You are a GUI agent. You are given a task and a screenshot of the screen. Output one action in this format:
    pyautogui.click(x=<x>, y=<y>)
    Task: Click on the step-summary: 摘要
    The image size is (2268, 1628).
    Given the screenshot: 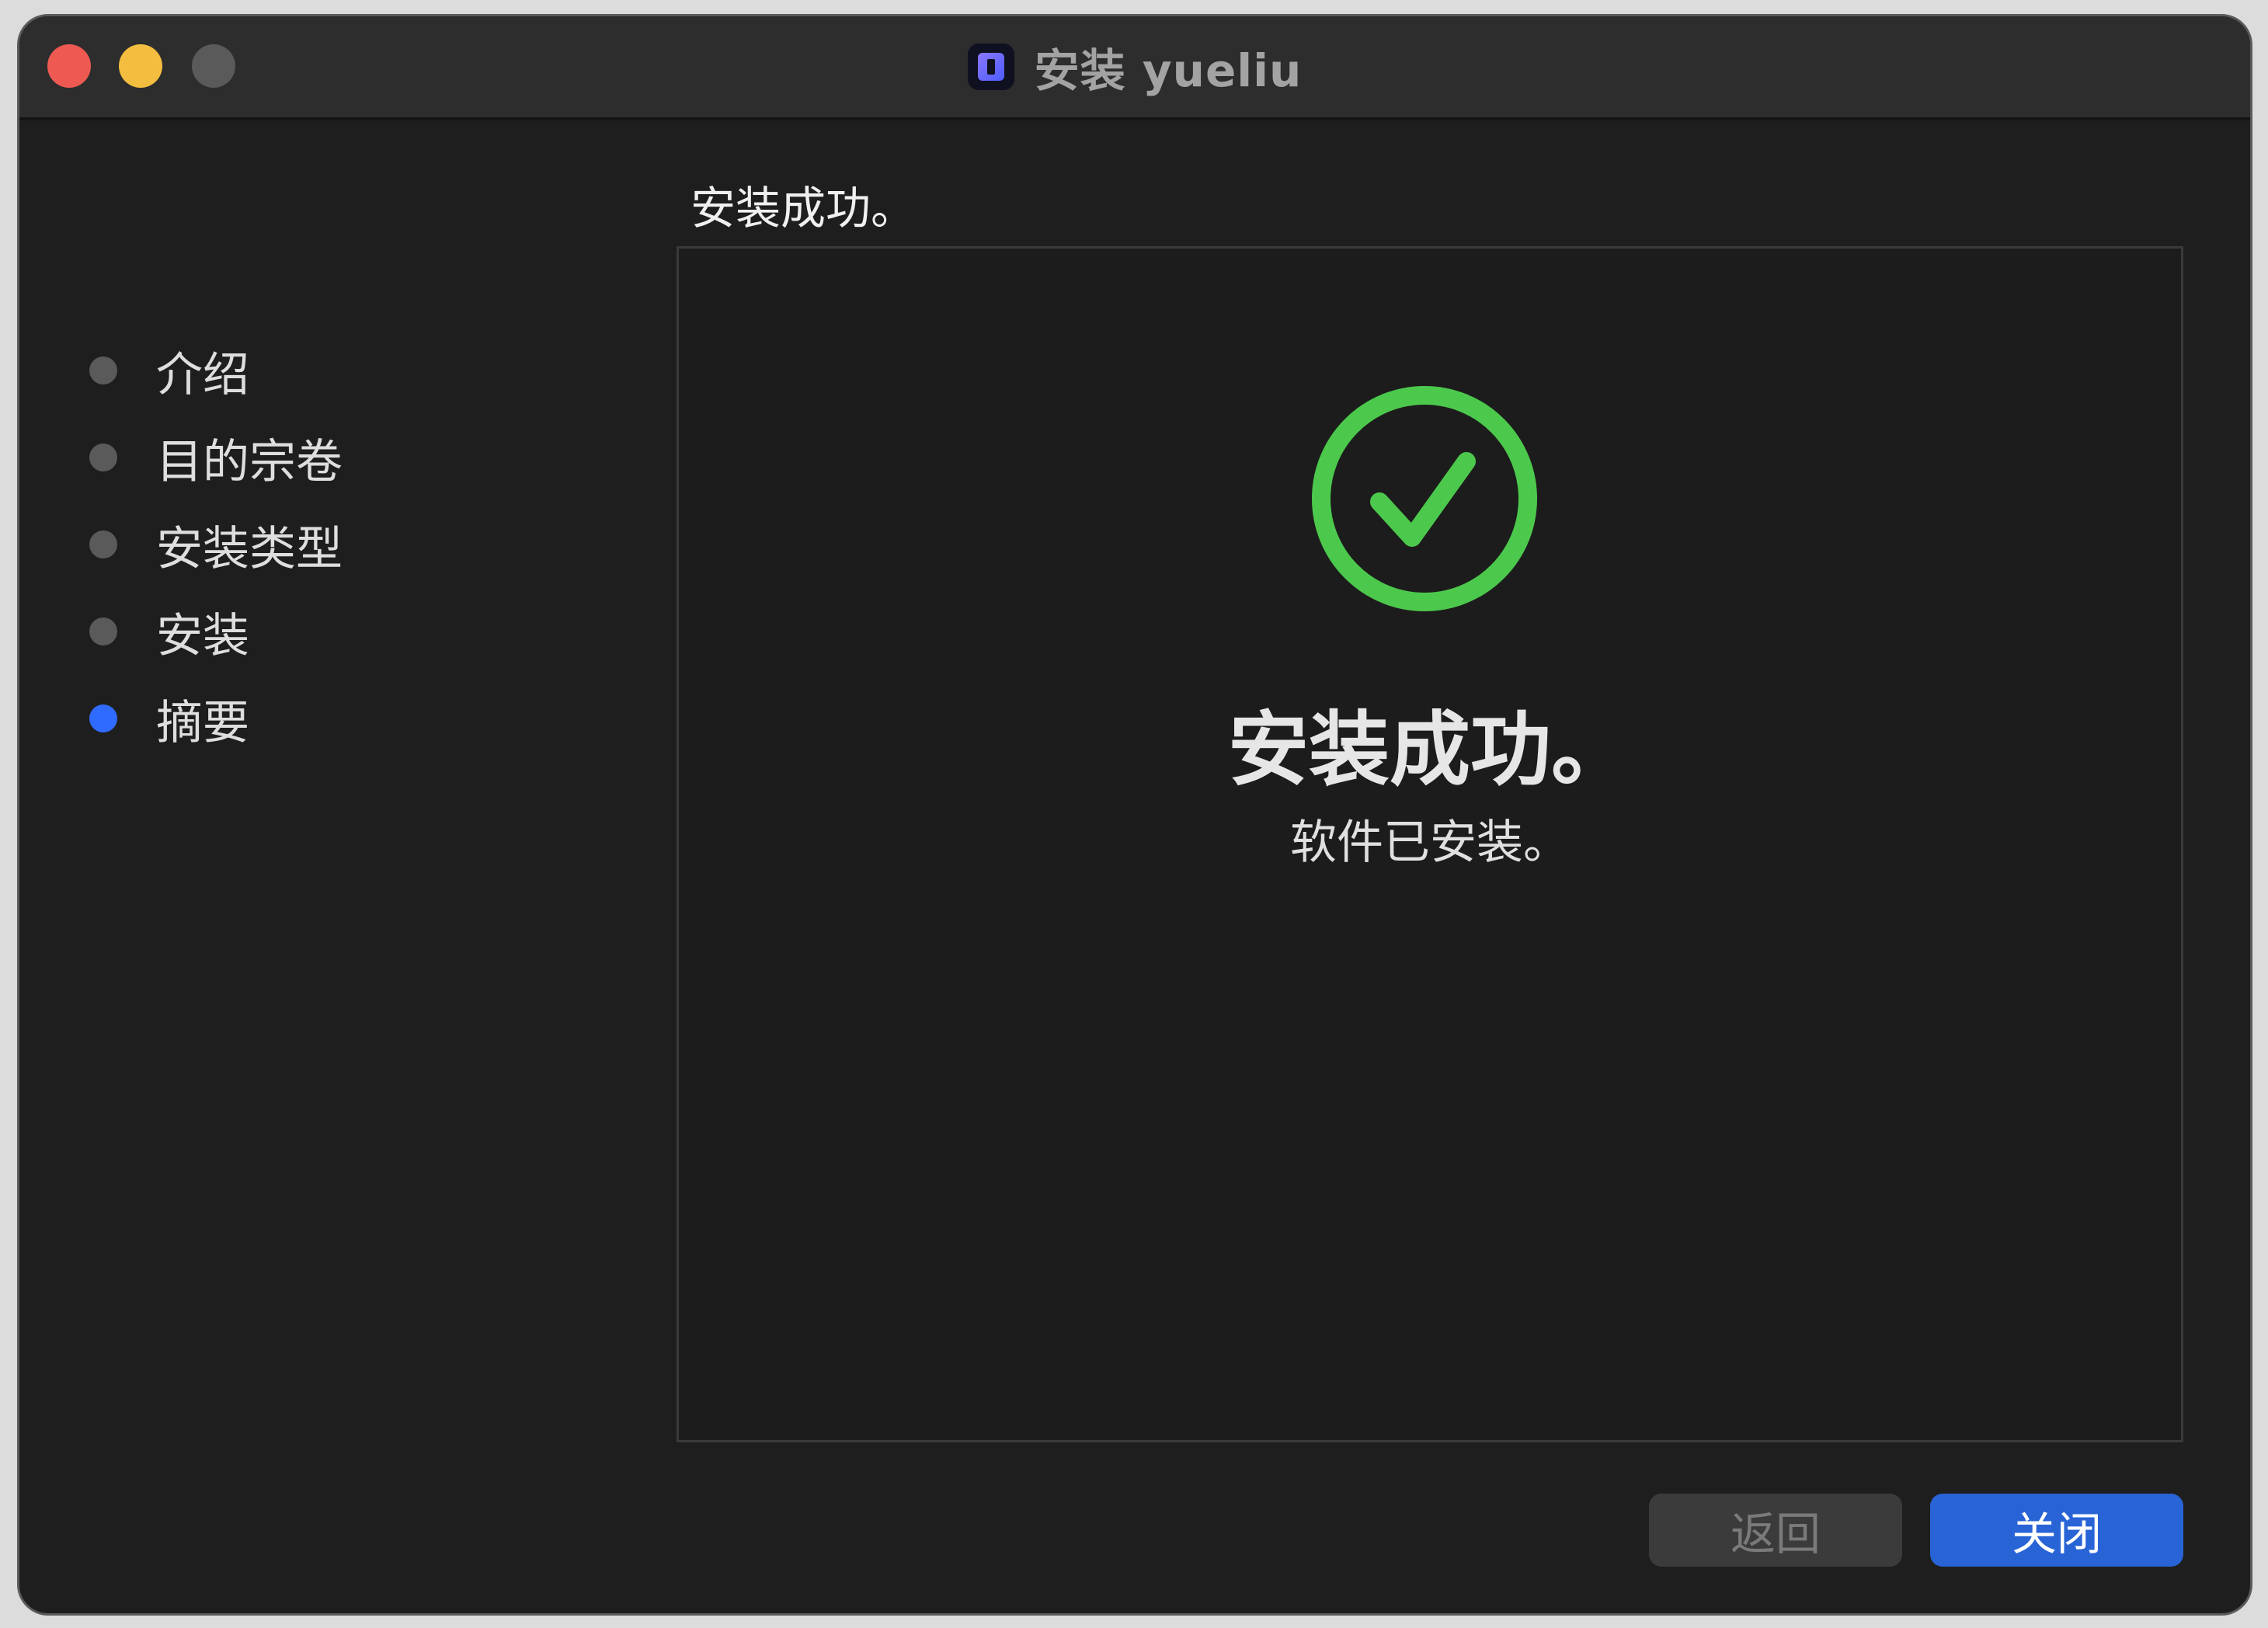 What is the action you would take?
    pyautogui.click(x=216, y=718)
    